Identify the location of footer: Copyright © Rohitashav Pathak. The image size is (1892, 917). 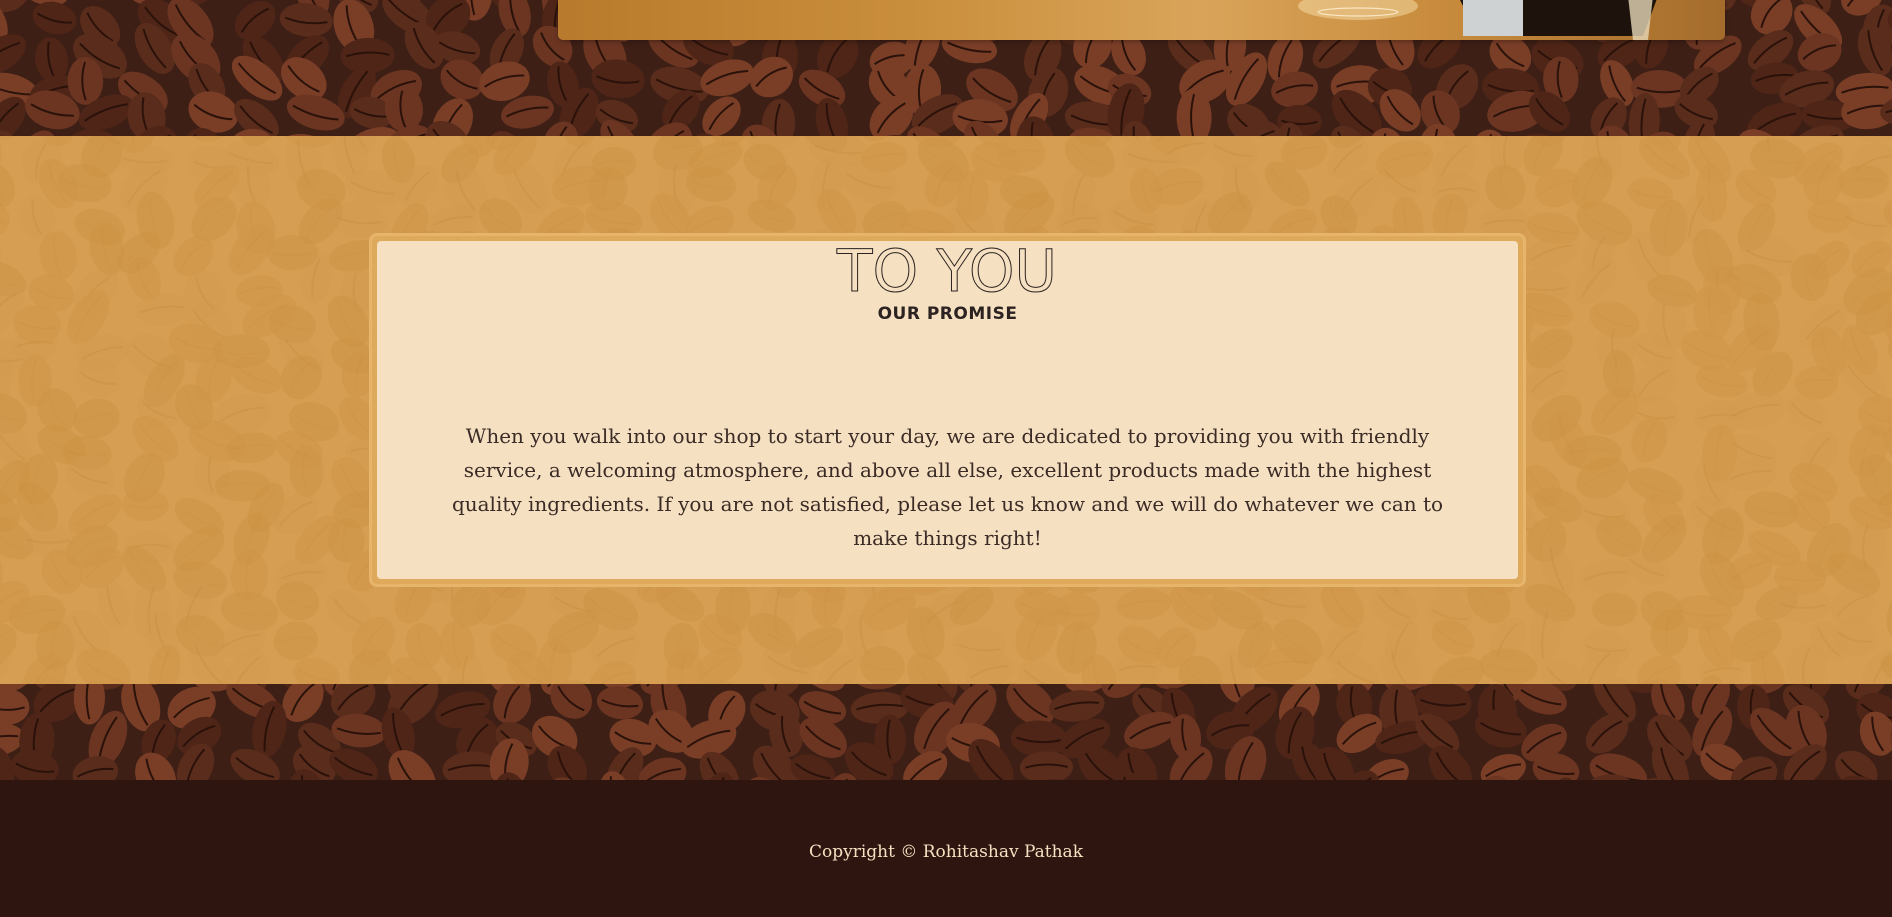
(946, 848).